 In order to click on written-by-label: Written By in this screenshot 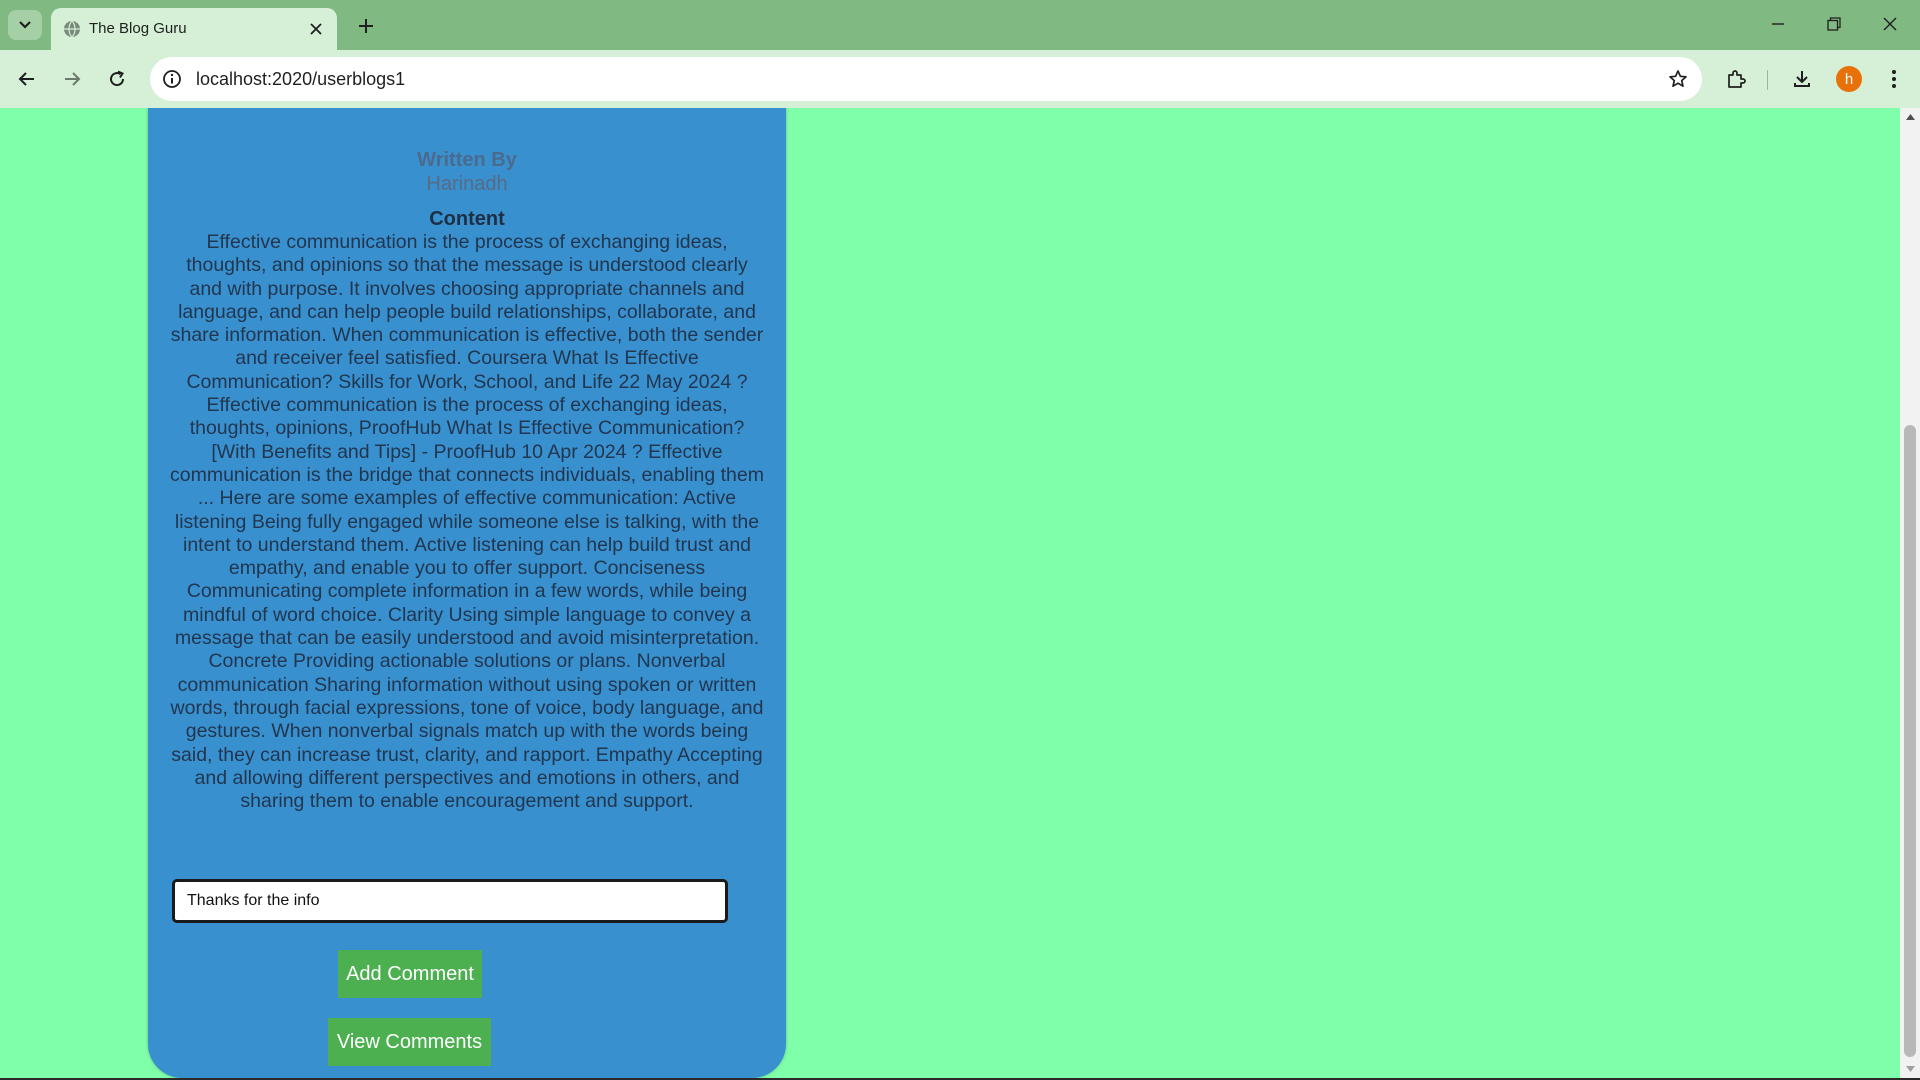, I will do `click(467, 160)`.